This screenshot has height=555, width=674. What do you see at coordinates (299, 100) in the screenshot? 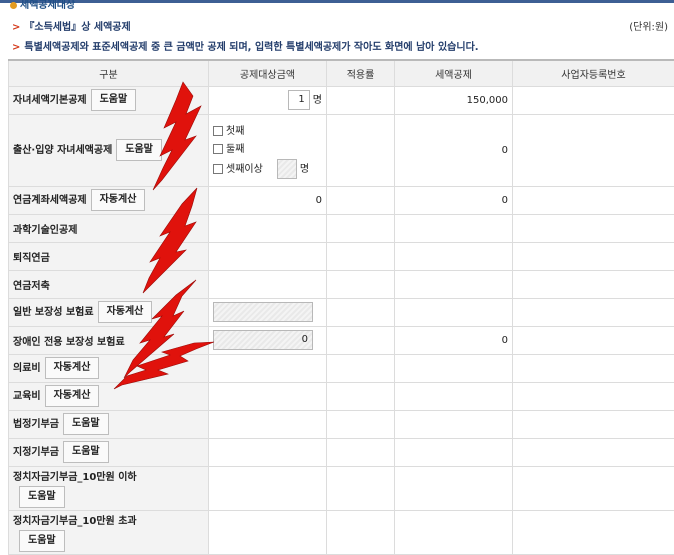
I see `child-count-input: 1` at bounding box center [299, 100].